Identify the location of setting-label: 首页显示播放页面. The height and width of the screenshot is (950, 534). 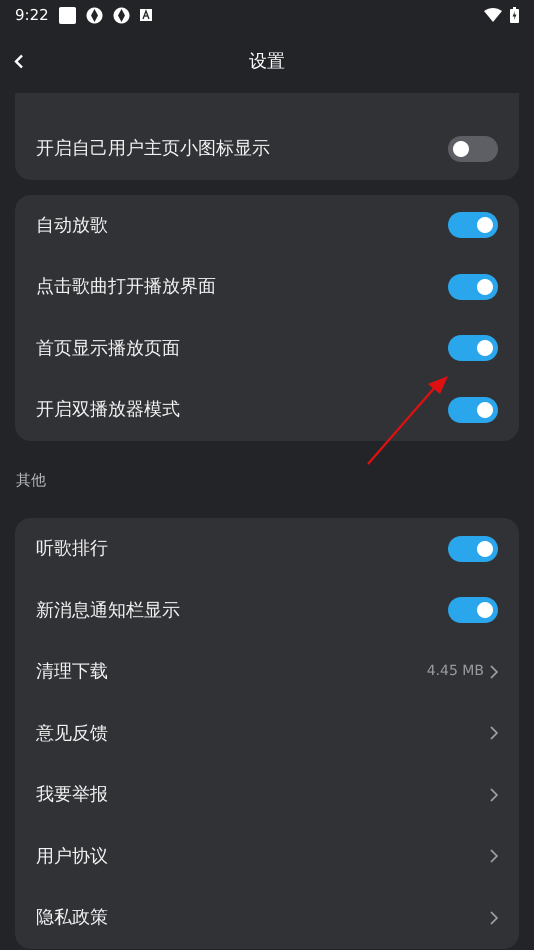
(108, 348).